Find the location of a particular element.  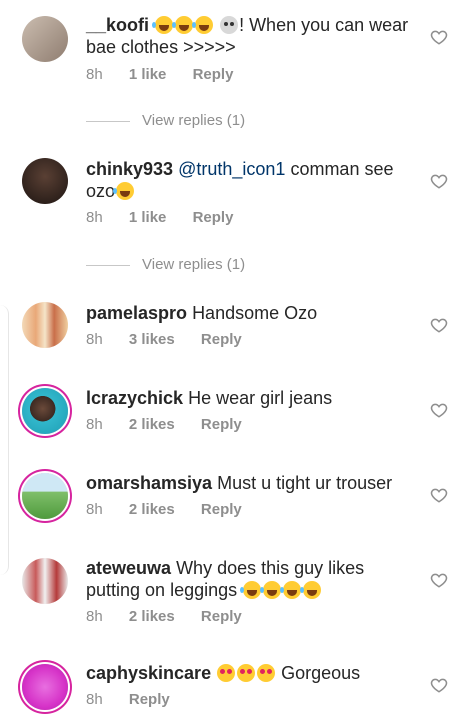

comment-text: caphyskincare Gorgeous is located at coordinates (251, 673).